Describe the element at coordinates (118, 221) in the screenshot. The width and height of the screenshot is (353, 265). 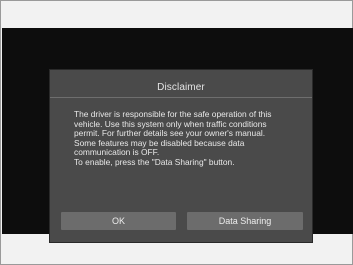
I see `ok-button: OK` at that location.